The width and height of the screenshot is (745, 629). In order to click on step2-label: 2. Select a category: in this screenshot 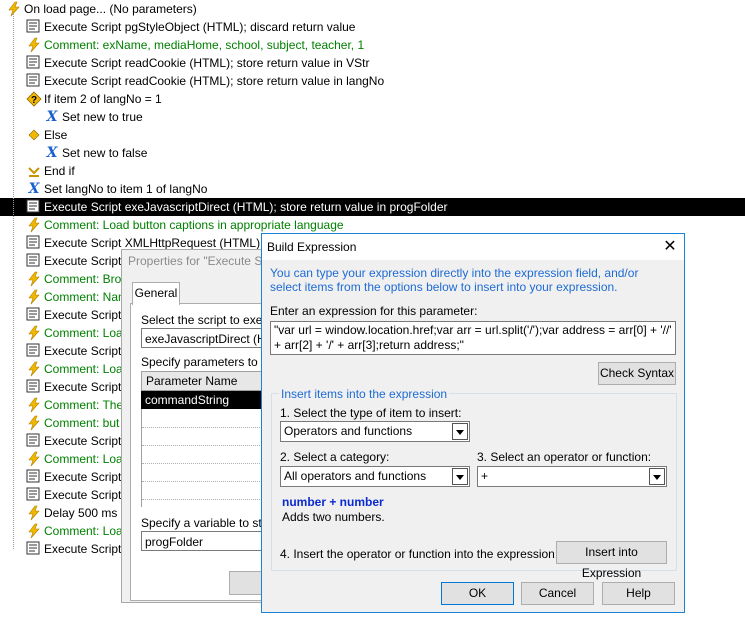, I will do `click(335, 457)`.